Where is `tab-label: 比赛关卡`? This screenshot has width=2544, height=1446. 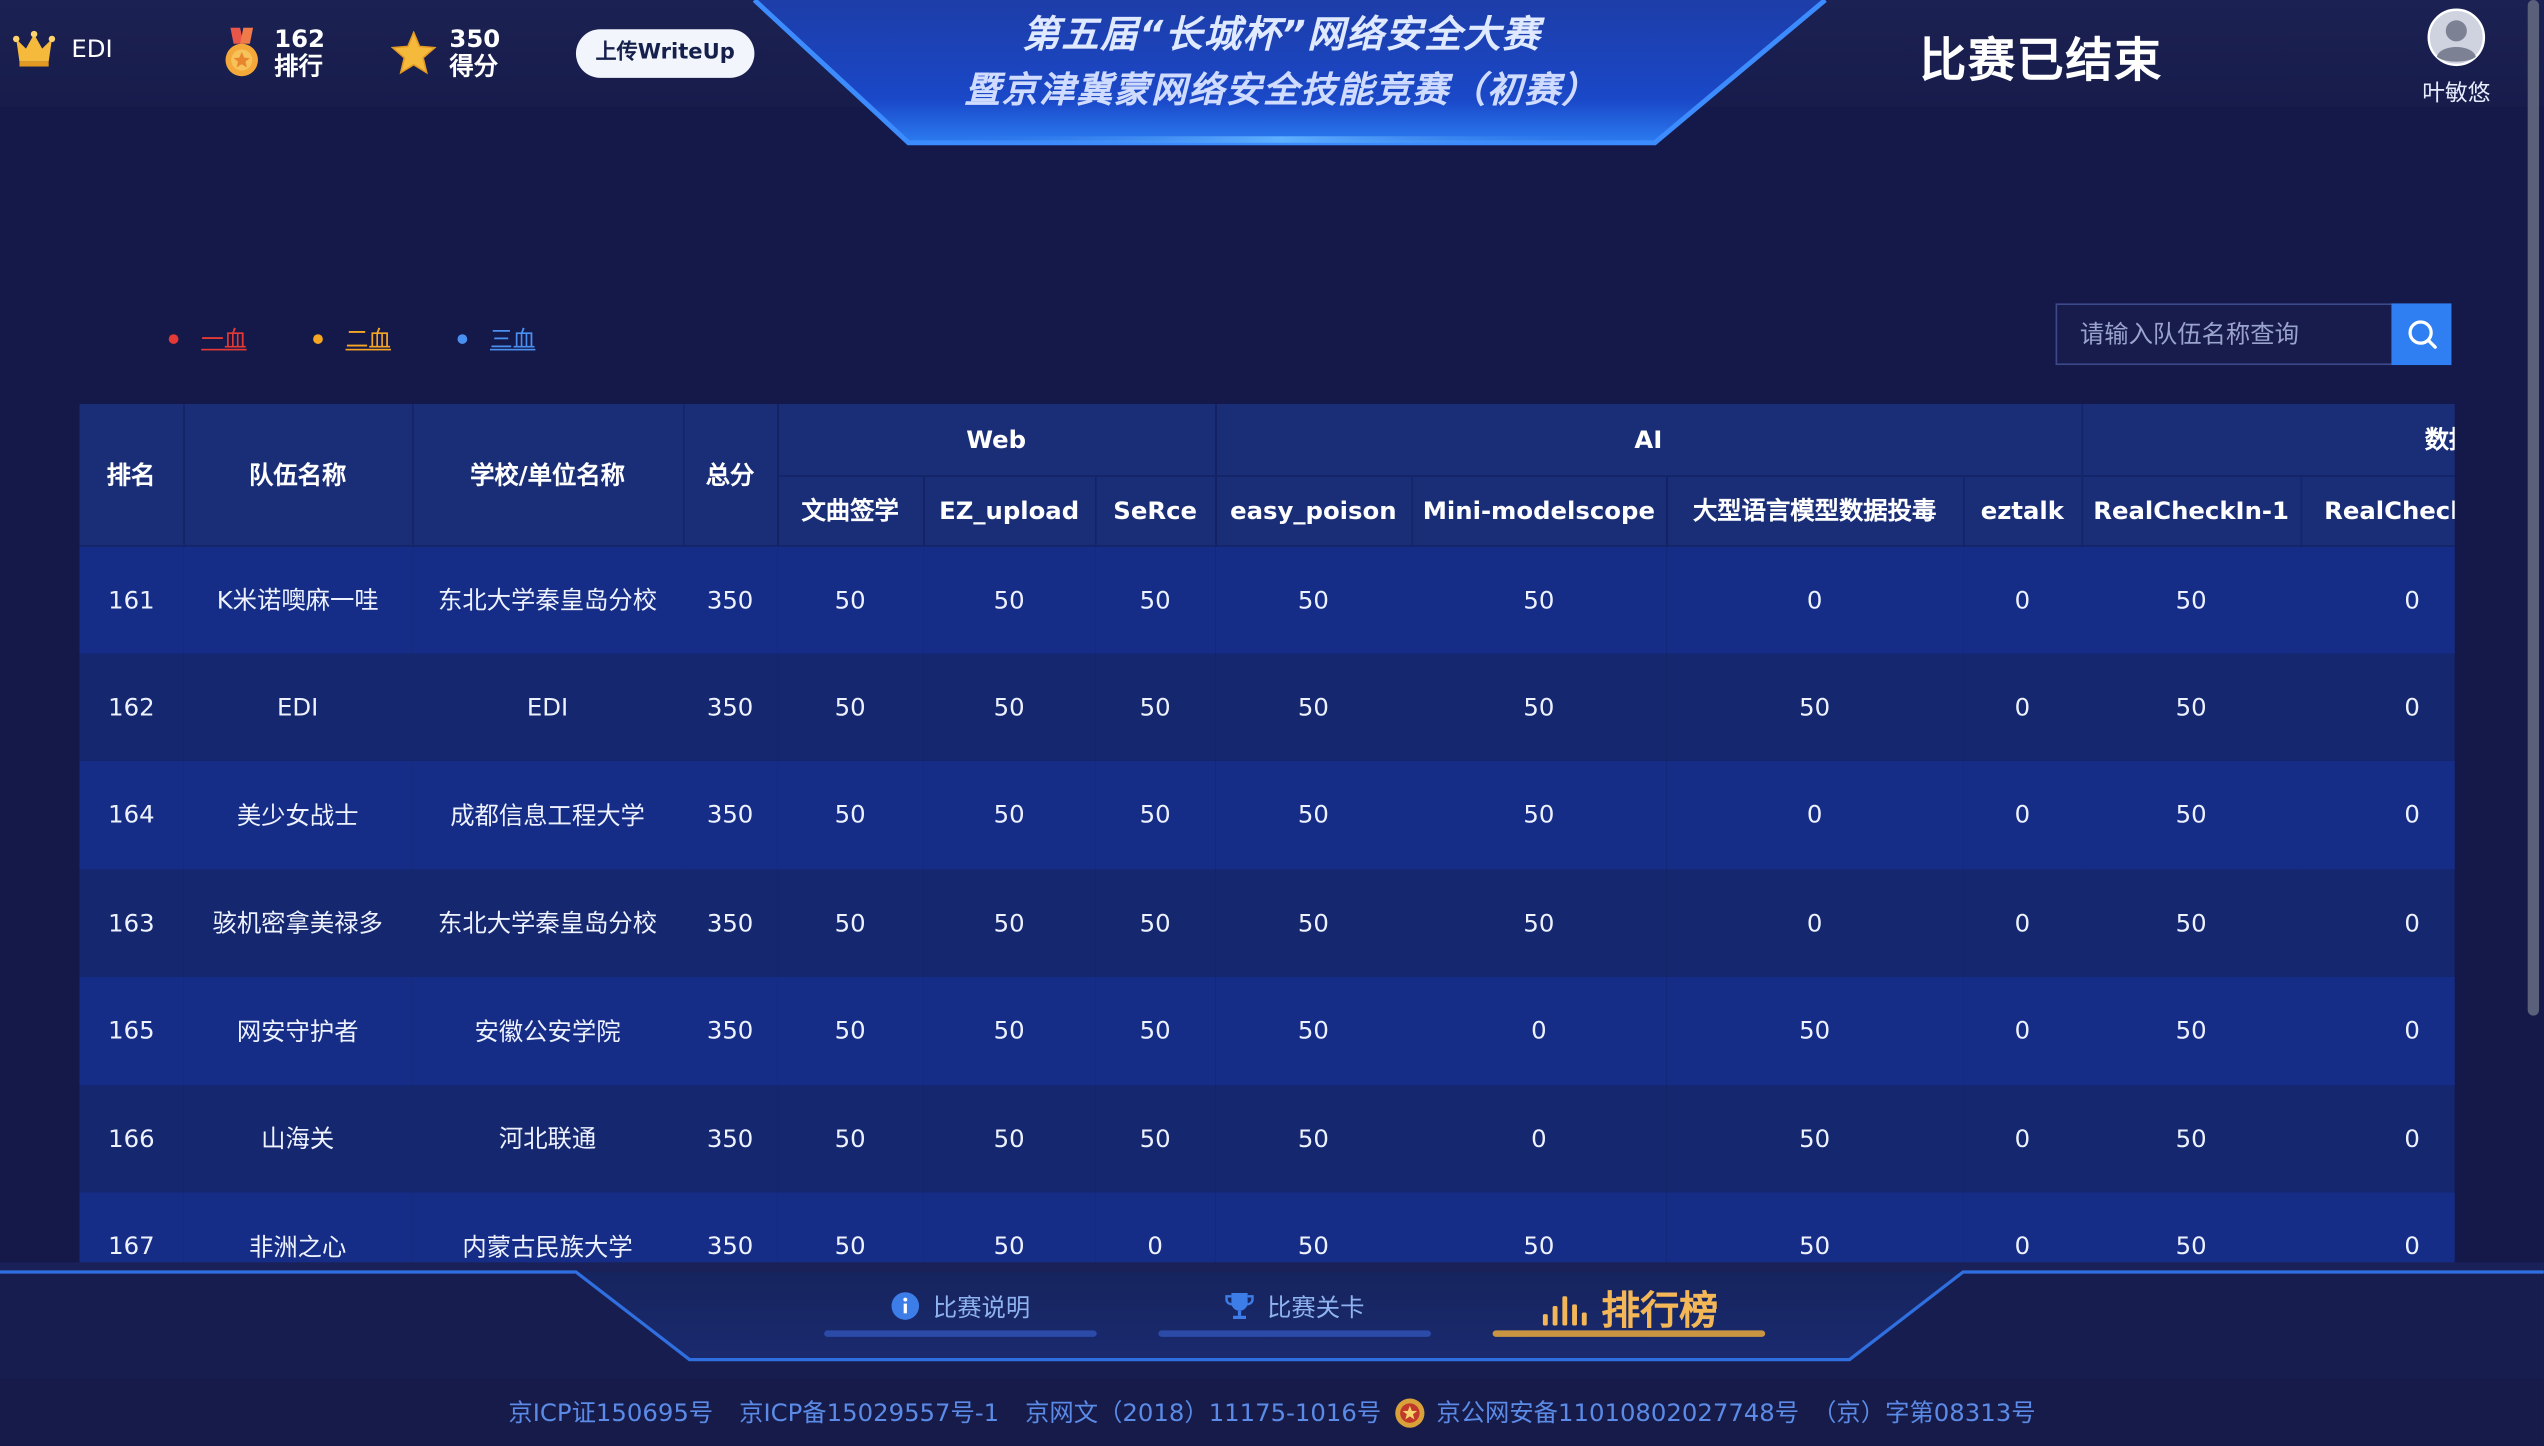
tab-label: 比赛关卡 is located at coordinates (1316, 1307).